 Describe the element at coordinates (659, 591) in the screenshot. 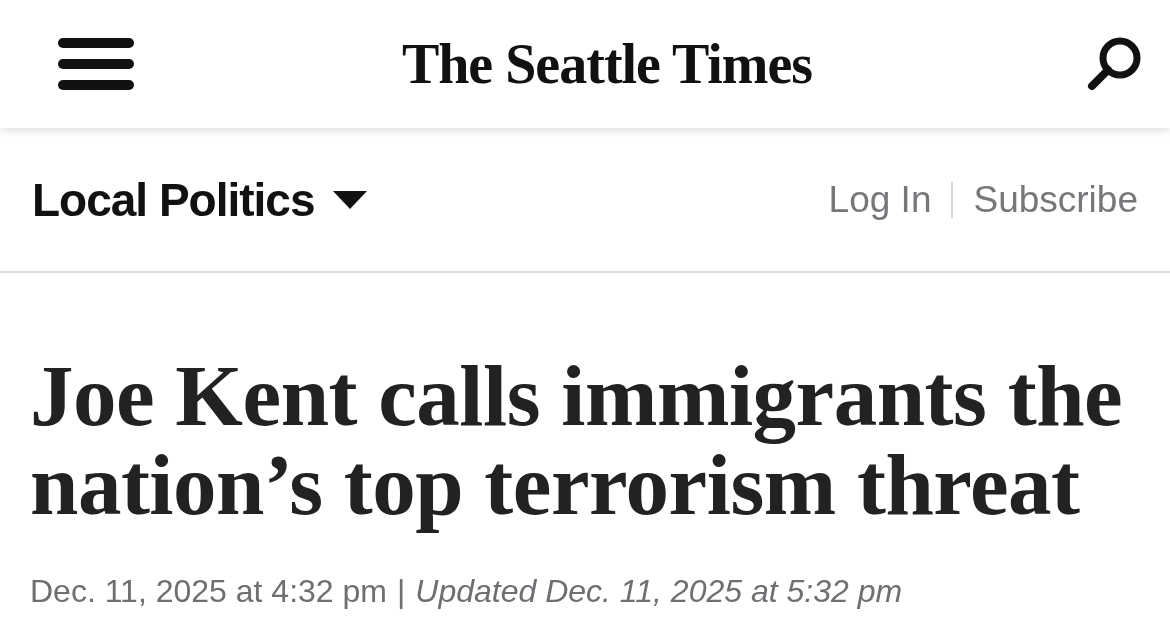

I see `updated-date: Updated Dec. 11, 2025 at 5:32 pm` at that location.